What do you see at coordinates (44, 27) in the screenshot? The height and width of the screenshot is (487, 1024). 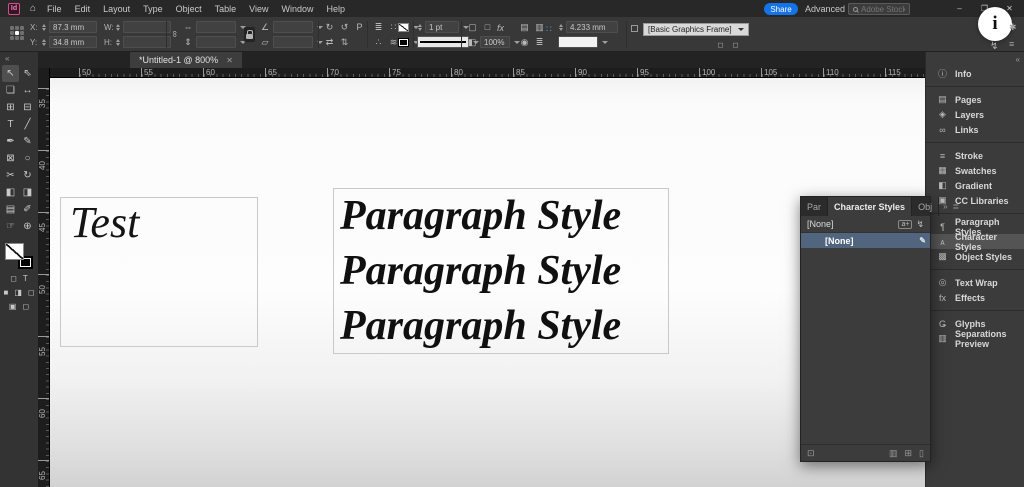 I see `x-stepper` at bounding box center [44, 27].